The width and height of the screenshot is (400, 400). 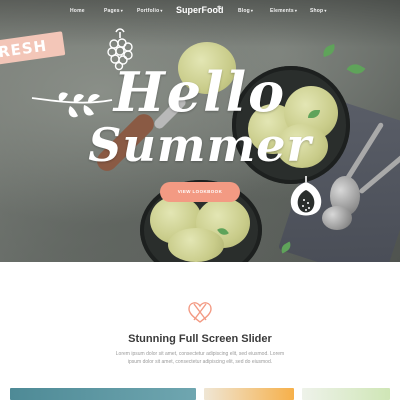 I want to click on hero-headline-line1: Hello, so click(x=200, y=92).